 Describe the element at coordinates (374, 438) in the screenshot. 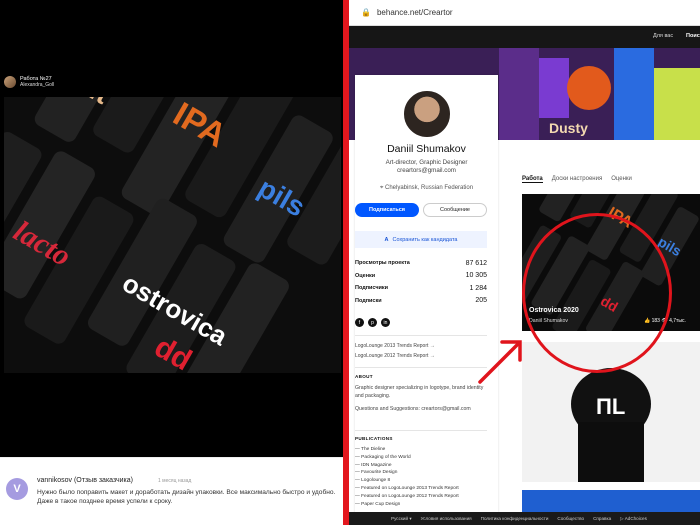

I see `pubs-heading: PUBLICATIONS` at that location.